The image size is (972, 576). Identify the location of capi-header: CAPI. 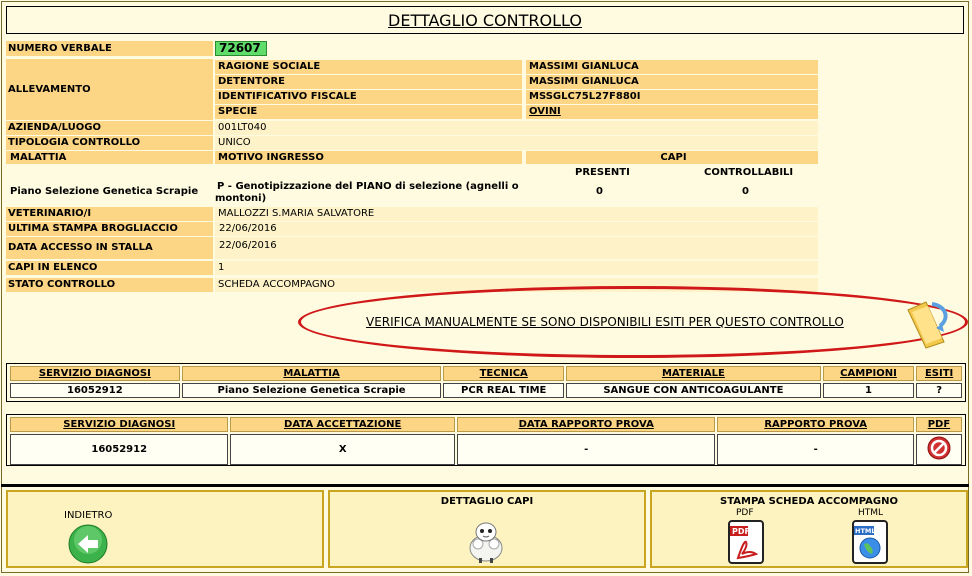
(672, 157).